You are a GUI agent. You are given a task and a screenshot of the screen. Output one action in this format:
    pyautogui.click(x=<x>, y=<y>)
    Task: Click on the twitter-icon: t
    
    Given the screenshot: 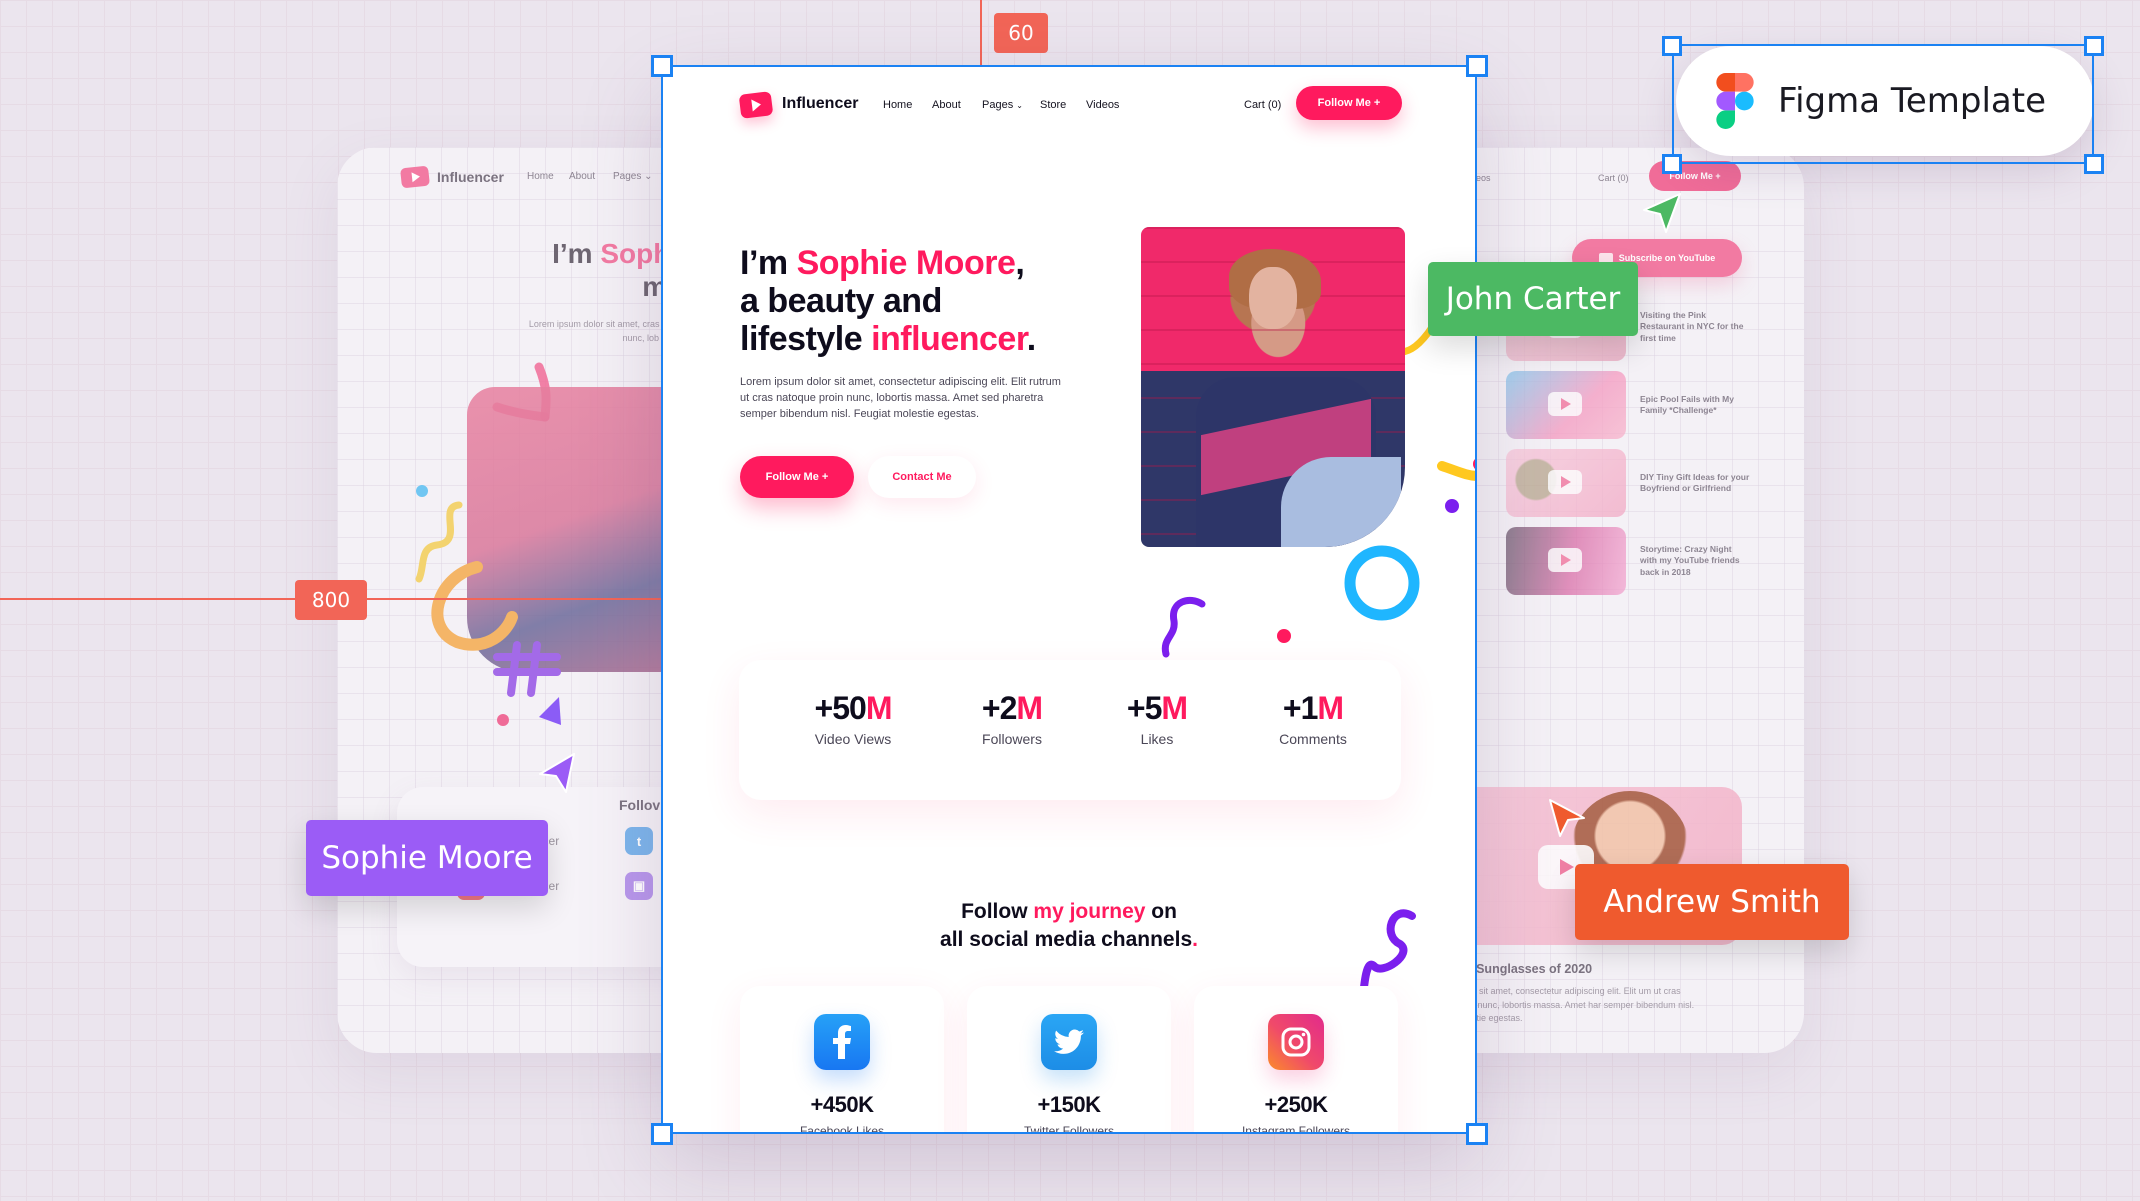 What is the action you would take?
    pyautogui.click(x=639, y=841)
    